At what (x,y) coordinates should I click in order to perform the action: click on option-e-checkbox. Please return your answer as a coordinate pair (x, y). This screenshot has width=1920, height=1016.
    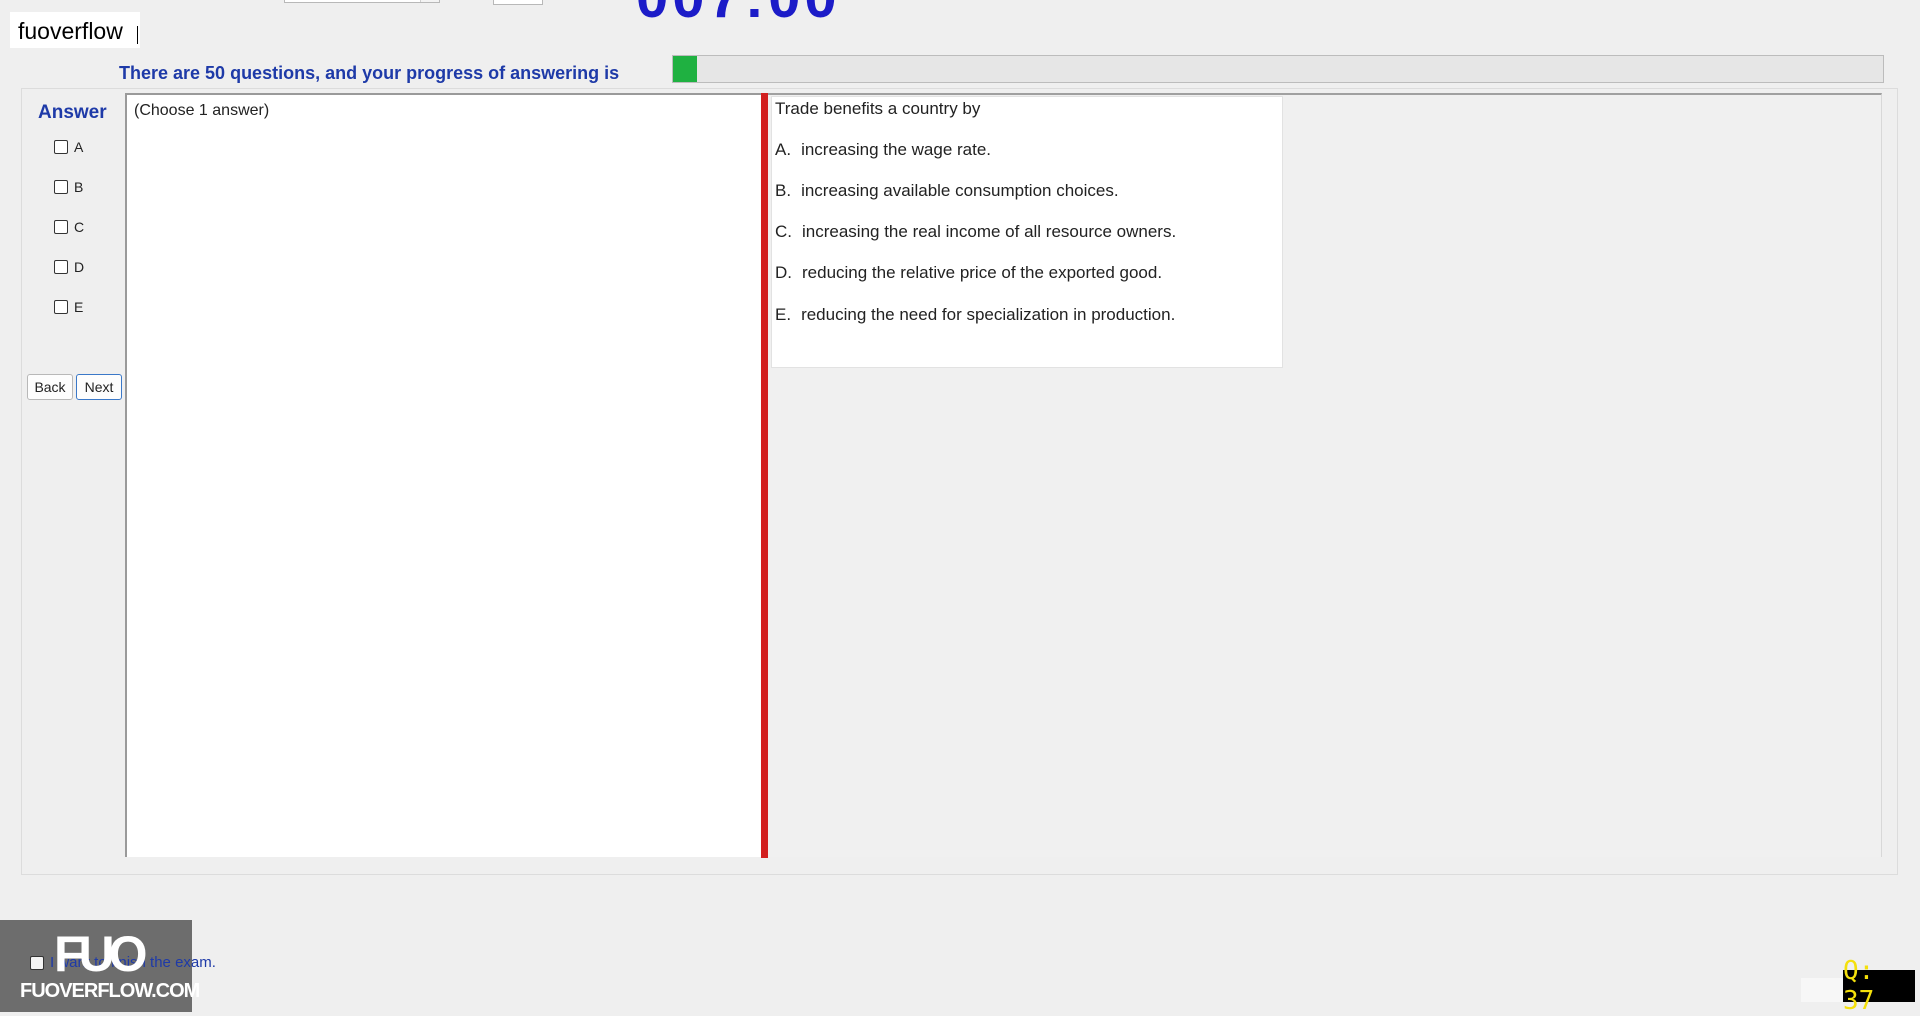
    Looking at the image, I should click on (61, 307).